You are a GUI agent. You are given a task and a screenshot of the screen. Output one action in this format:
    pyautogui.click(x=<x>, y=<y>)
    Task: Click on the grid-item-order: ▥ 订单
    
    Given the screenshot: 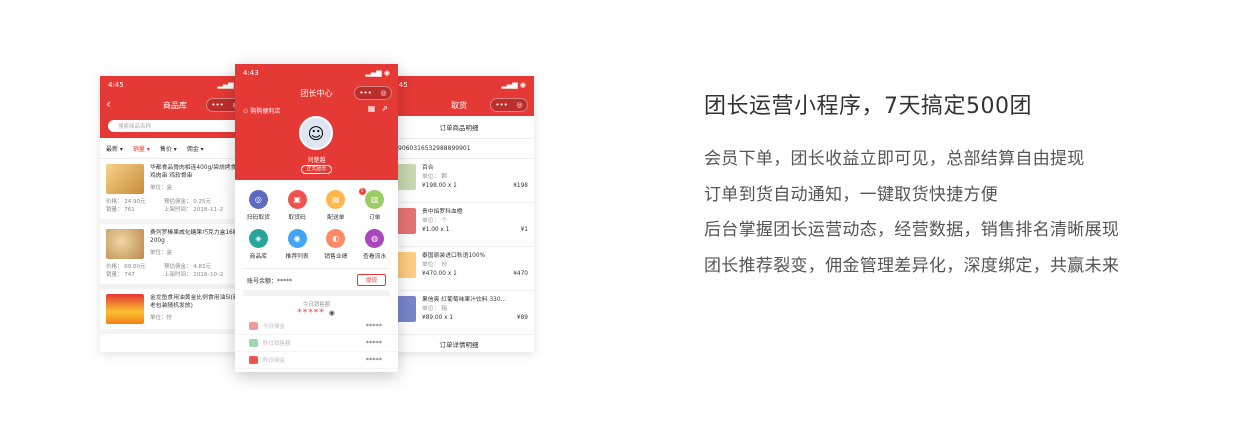 What is the action you would take?
    pyautogui.click(x=374, y=205)
    